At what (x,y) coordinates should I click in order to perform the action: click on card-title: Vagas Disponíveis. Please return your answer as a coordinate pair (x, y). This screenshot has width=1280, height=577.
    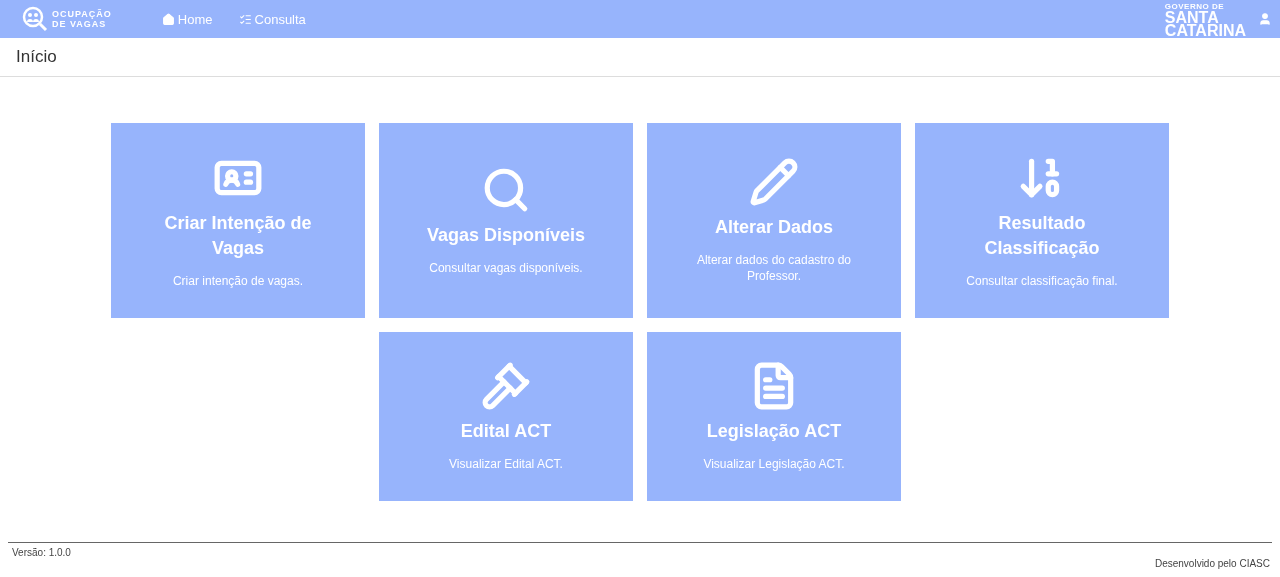
    Looking at the image, I should click on (506, 235).